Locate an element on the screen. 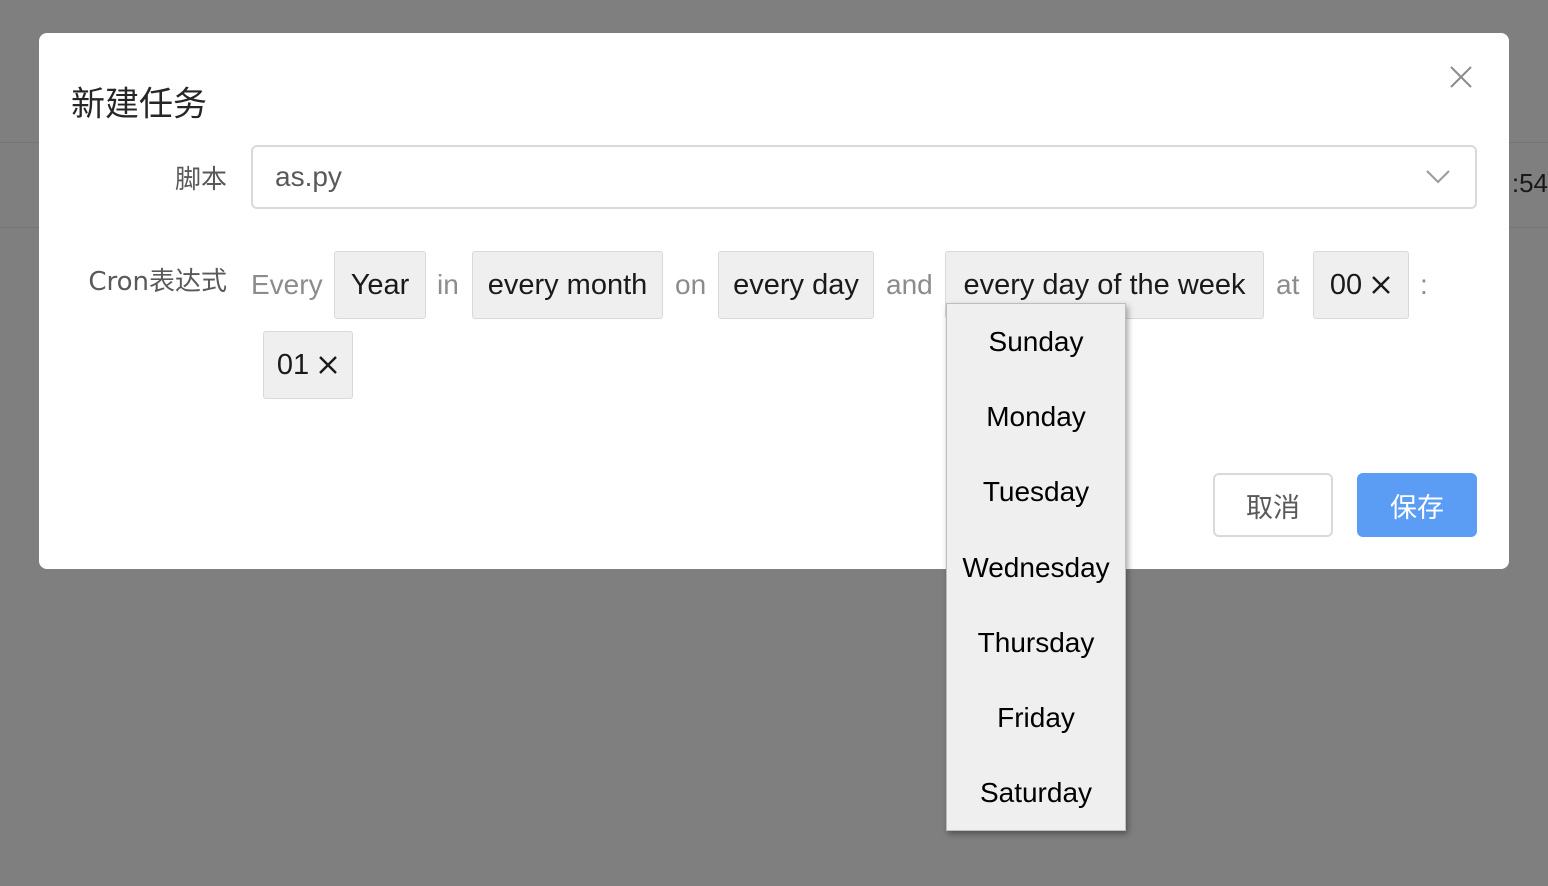  hour-select-value: 00 is located at coordinates (1346, 284).